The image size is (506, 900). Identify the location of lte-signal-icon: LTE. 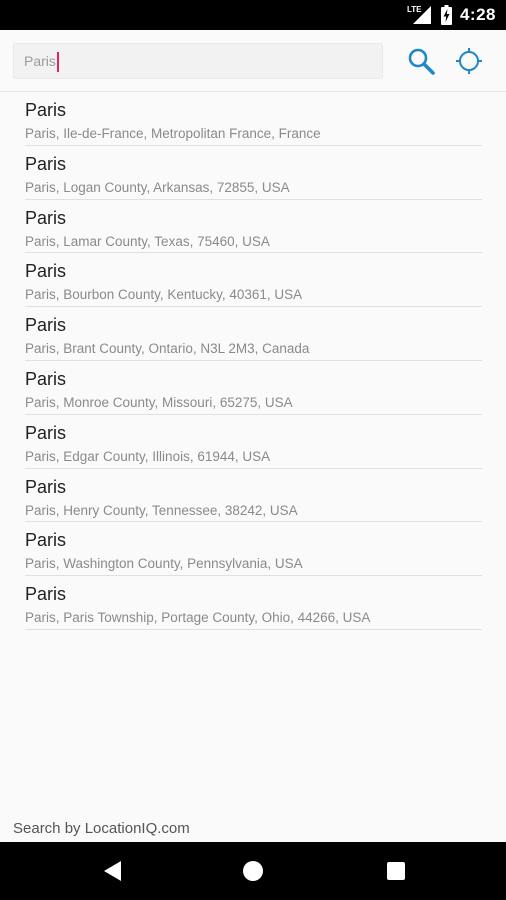
(420, 15).